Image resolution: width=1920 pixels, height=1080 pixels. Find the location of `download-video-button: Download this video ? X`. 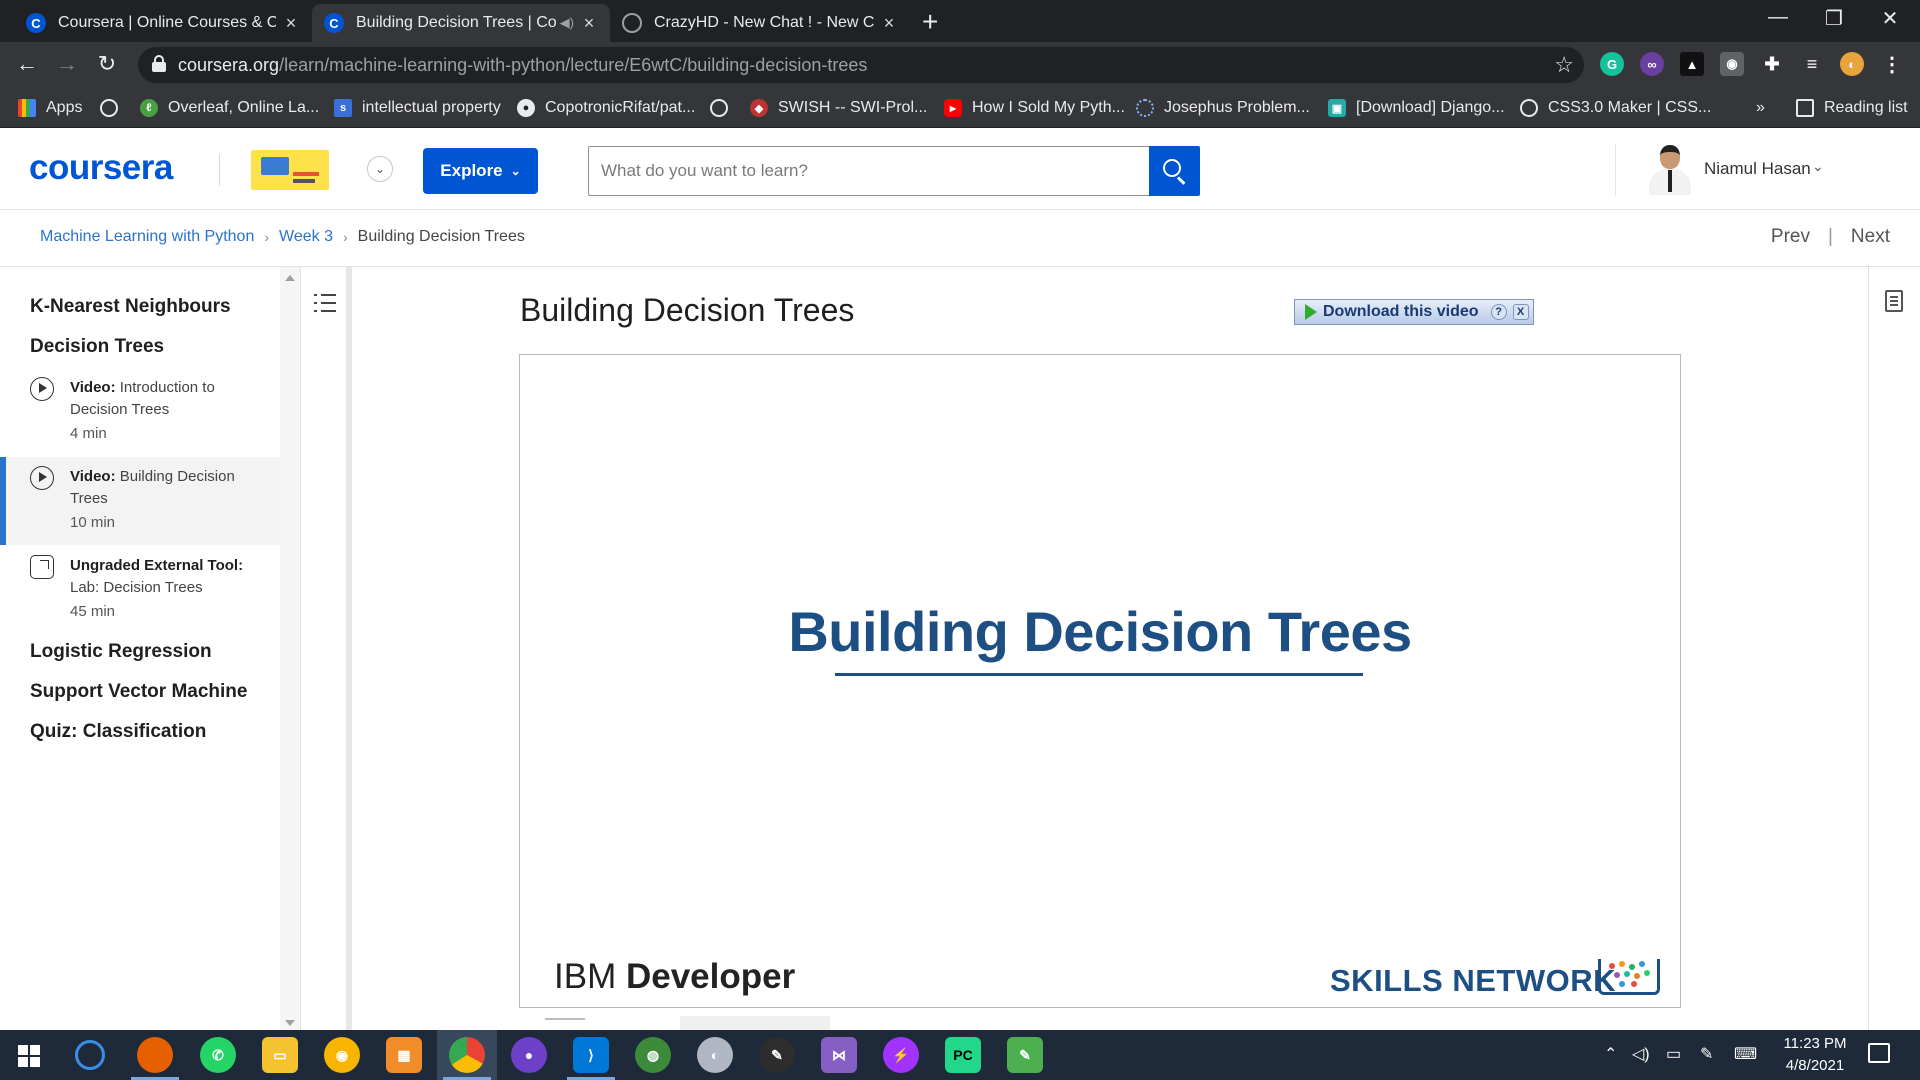

download-video-button: Download this video ? X is located at coordinates (1414, 312).